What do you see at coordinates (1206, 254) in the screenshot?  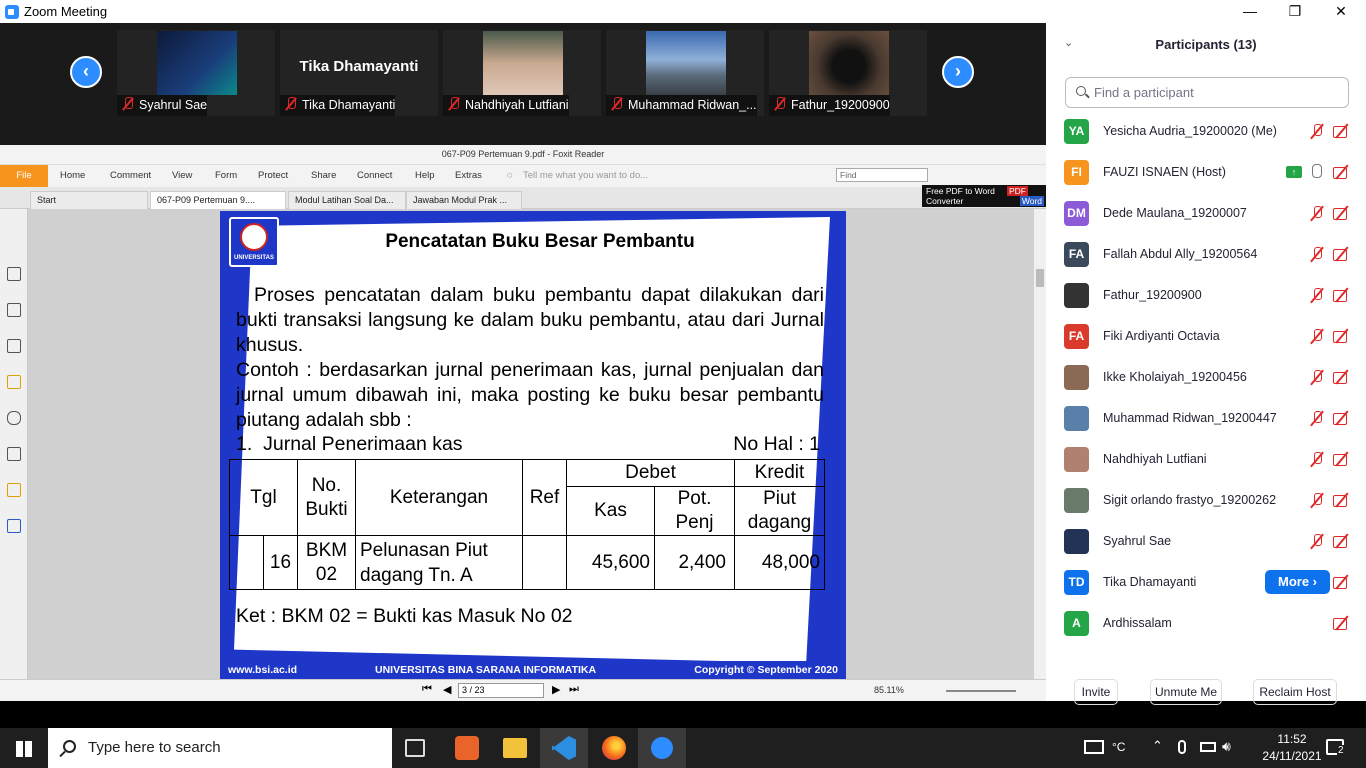 I see `participant-row: FA Fallah Abdul Ally_19200564` at bounding box center [1206, 254].